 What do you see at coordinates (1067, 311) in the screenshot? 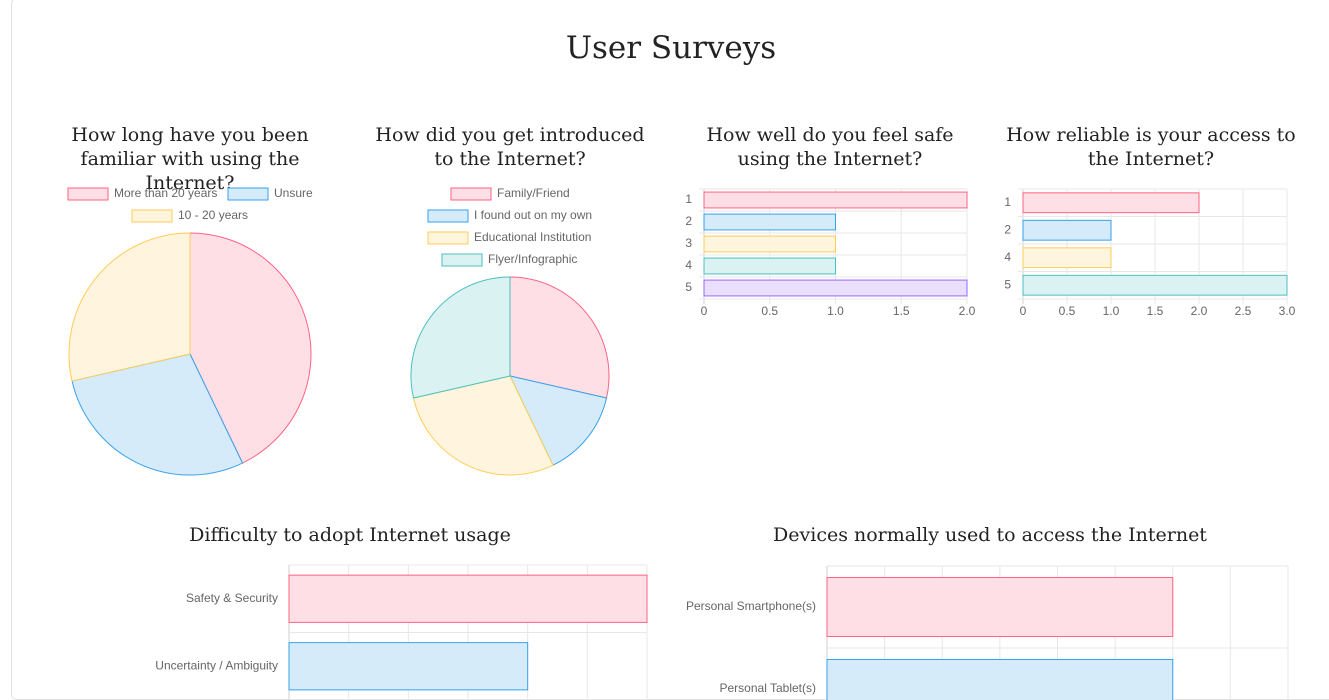
I see `x-tick-reliability-1: 0.5` at bounding box center [1067, 311].